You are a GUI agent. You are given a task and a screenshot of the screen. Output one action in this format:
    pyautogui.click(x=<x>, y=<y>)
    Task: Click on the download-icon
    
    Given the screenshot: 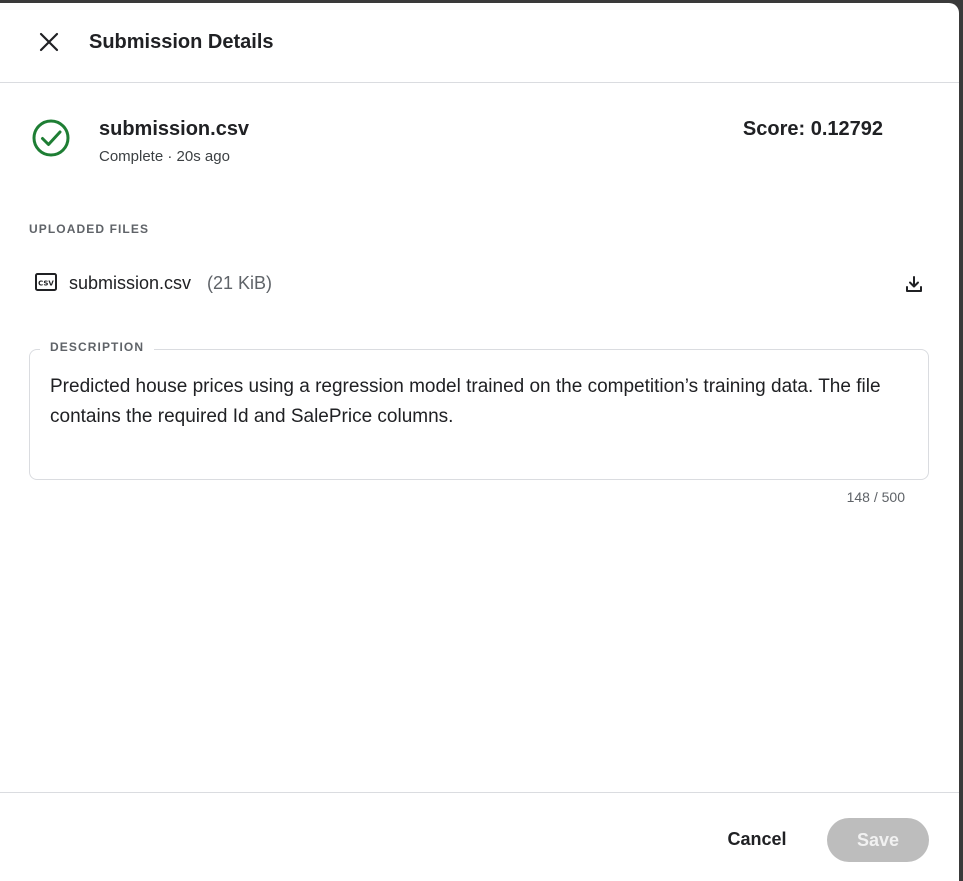 What is the action you would take?
    pyautogui.click(x=914, y=284)
    